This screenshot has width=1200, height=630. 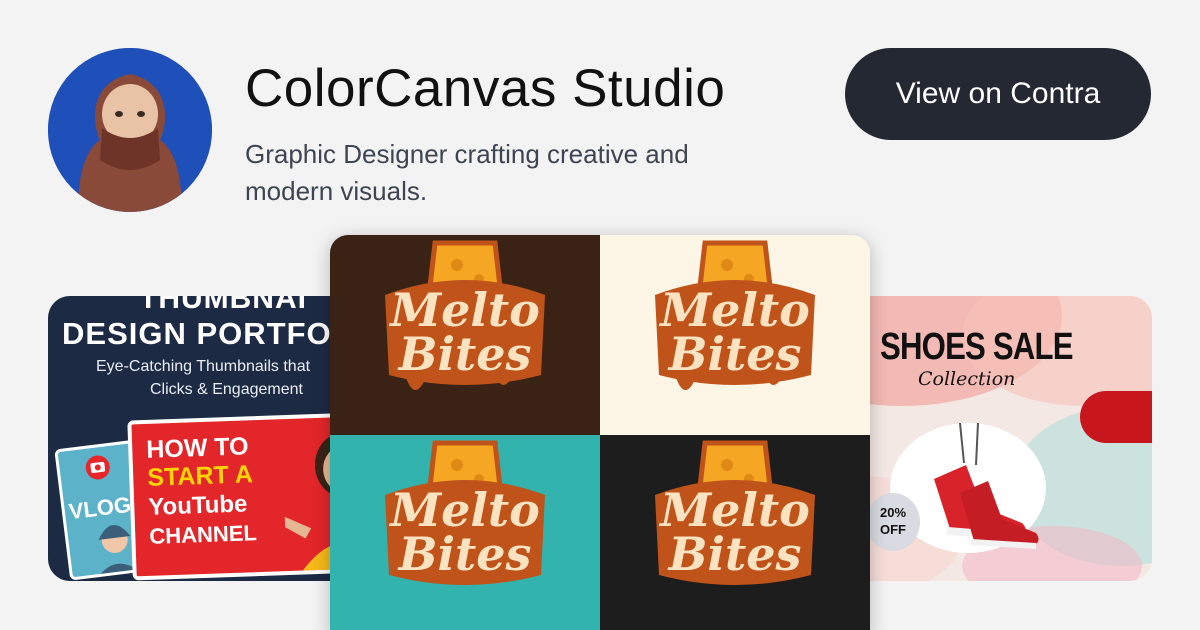 I want to click on avatar-illustration, so click(x=130, y=130).